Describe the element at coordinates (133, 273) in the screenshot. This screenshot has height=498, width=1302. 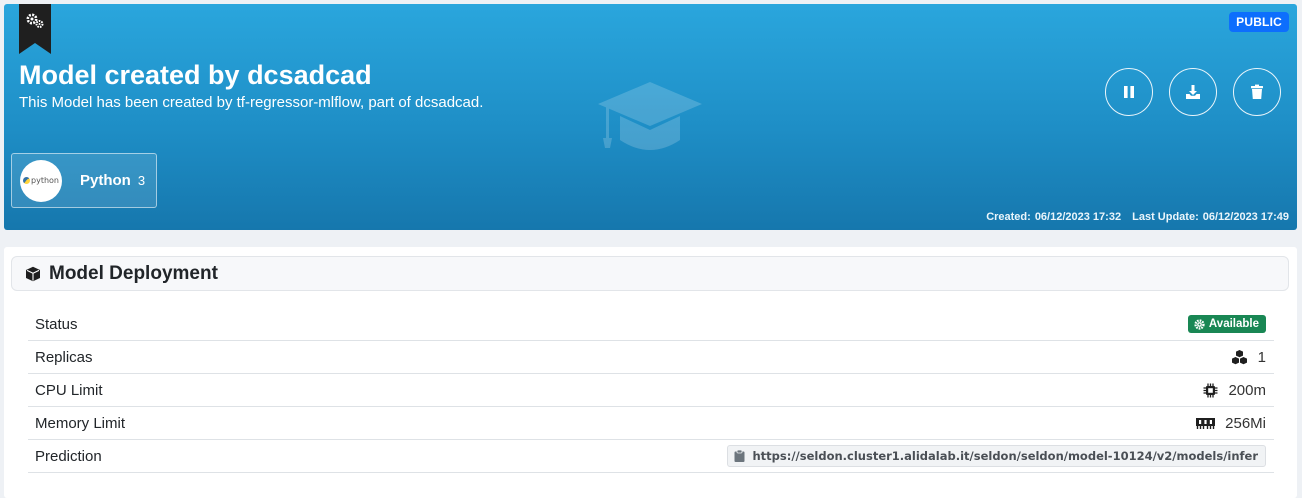
I see `deployment-title: Model Deployment` at that location.